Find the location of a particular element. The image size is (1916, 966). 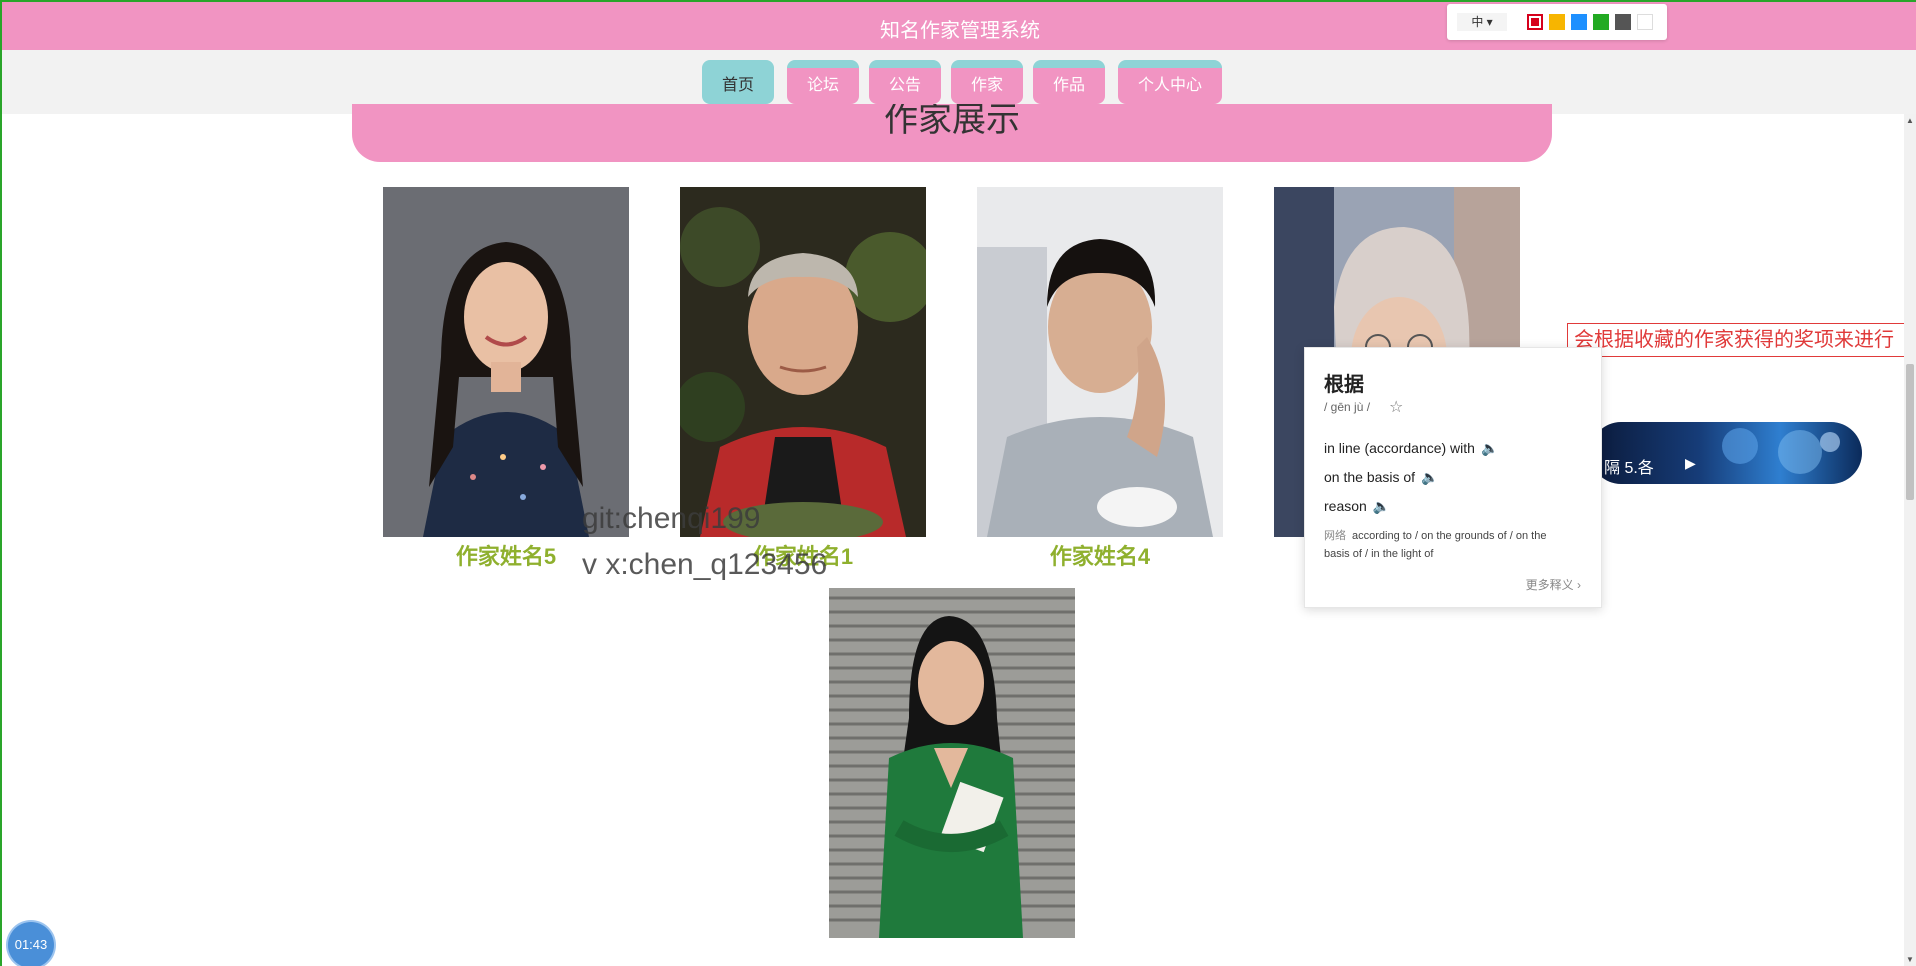

dictionary-pinyin: / gēn jù / is located at coordinates (1347, 407).